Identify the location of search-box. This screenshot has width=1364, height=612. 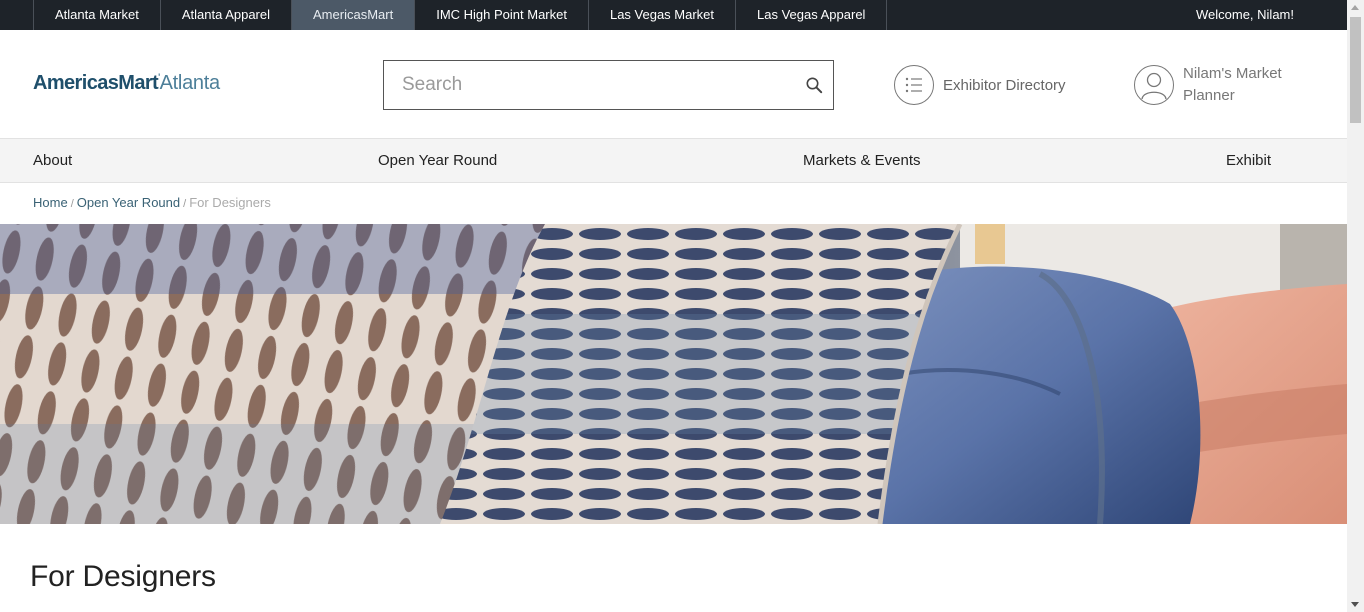
(608, 85).